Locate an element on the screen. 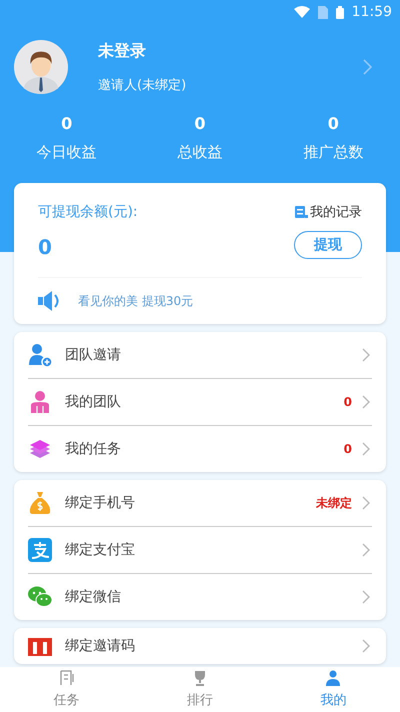 The image size is (400, 712). chat-bubbles-icon is located at coordinates (40, 597).